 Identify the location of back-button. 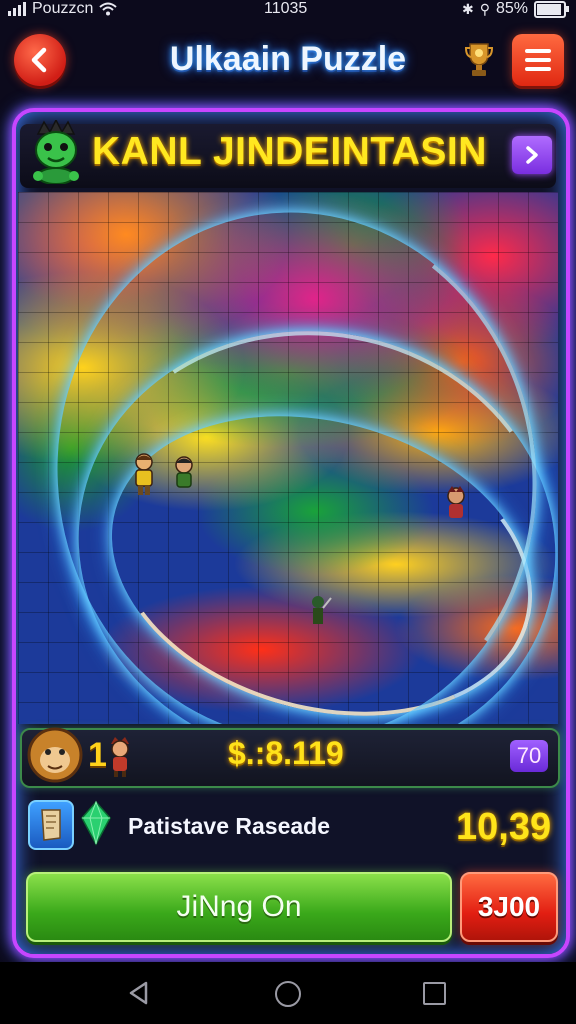
(40, 60).